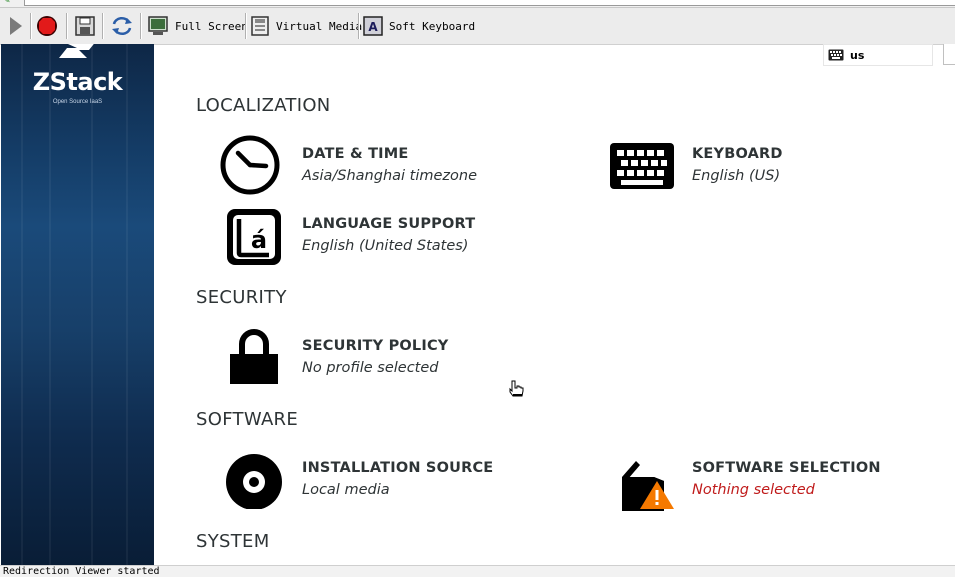 The image size is (955, 577). What do you see at coordinates (857, 55) in the screenshot?
I see `keyboard-layout-code: us` at bounding box center [857, 55].